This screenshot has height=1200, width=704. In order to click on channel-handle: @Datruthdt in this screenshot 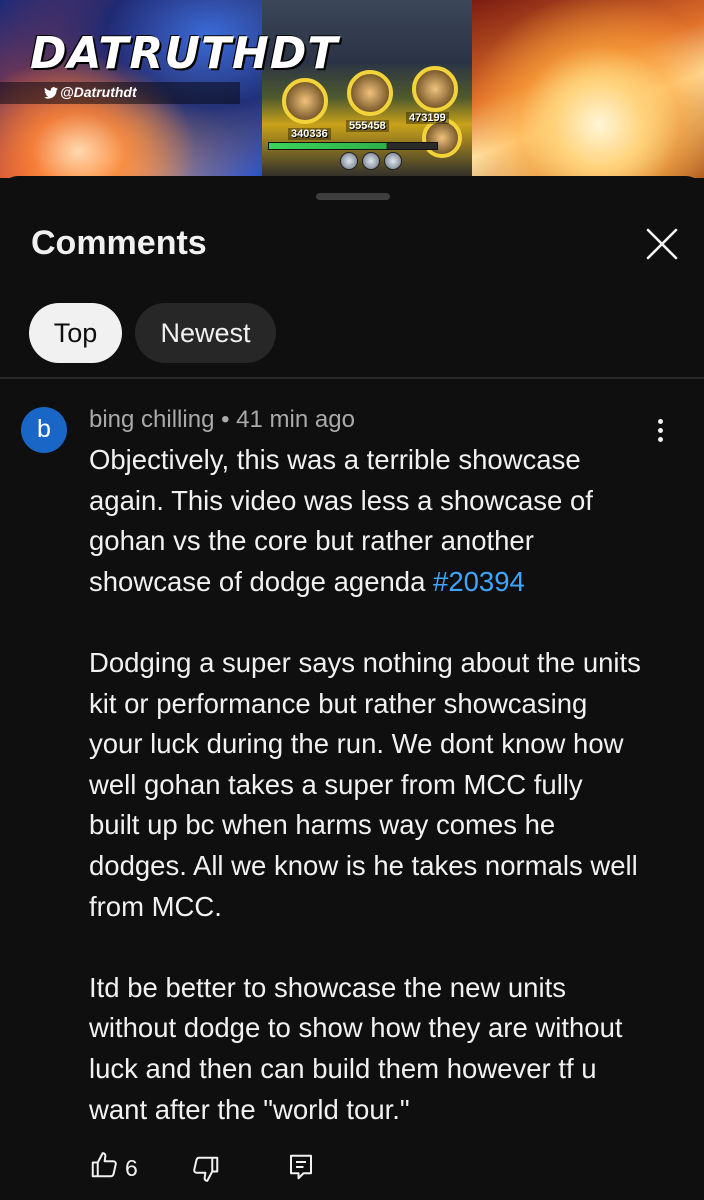, I will do `click(98, 92)`.